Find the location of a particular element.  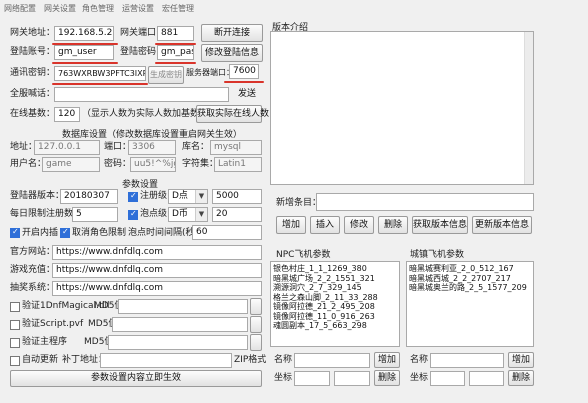

npc-coord-label: 坐标 is located at coordinates (283, 378).